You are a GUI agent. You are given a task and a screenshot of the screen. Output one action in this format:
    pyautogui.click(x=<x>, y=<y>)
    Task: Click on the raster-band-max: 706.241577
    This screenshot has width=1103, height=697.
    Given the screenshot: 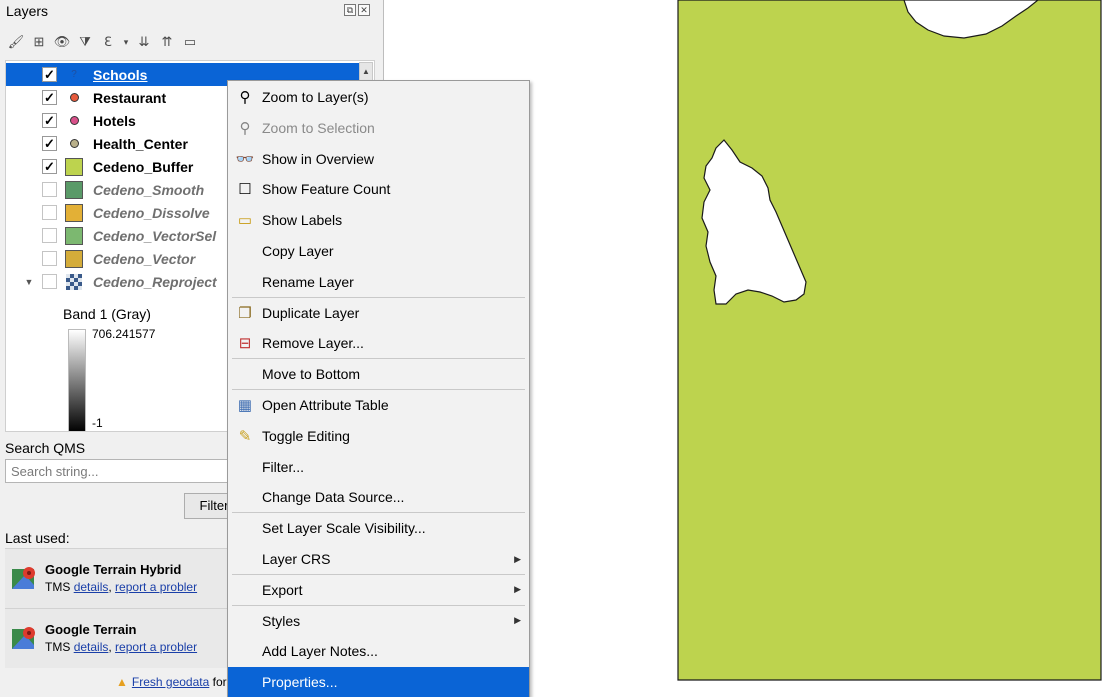 What is the action you would take?
    pyautogui.click(x=124, y=334)
    